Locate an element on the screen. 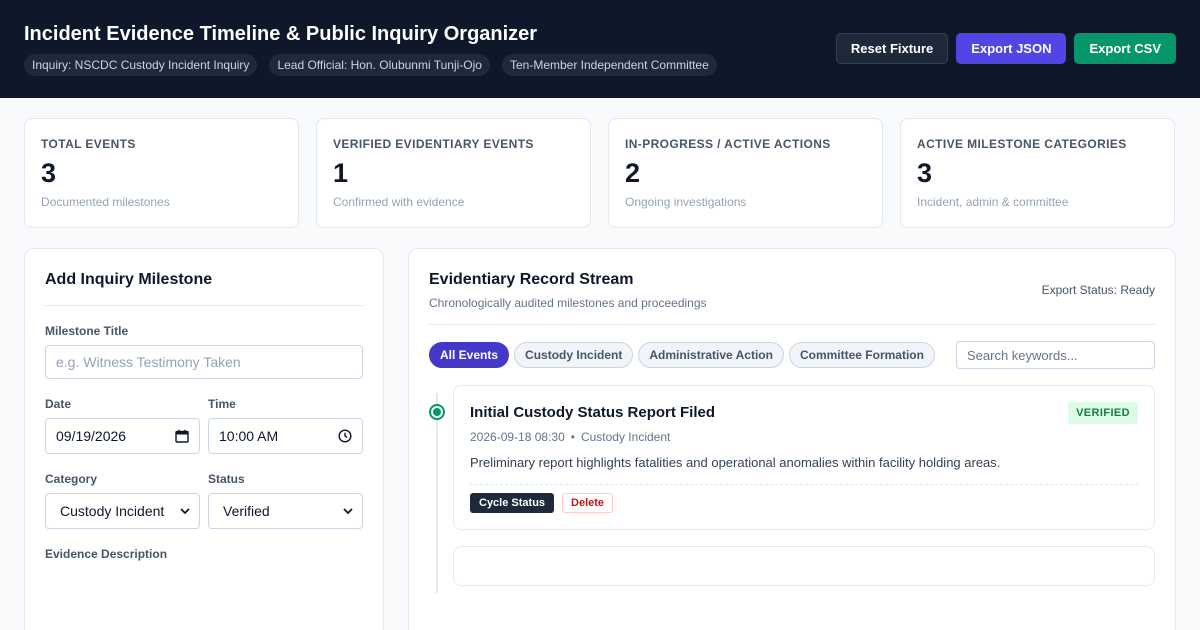 This screenshot has width=1200, height=630. filter-committee-formation: Committee Formation is located at coordinates (861, 355).